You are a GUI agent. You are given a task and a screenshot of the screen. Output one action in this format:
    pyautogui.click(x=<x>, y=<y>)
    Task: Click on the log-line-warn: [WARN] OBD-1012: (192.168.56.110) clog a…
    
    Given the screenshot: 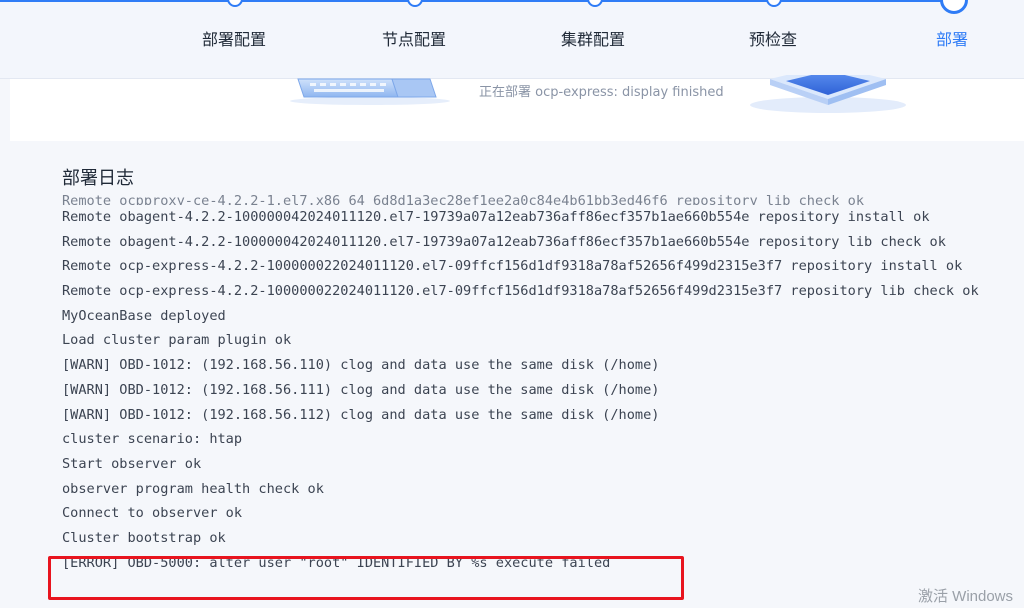 What is the action you would take?
    pyautogui.click(x=361, y=365)
    